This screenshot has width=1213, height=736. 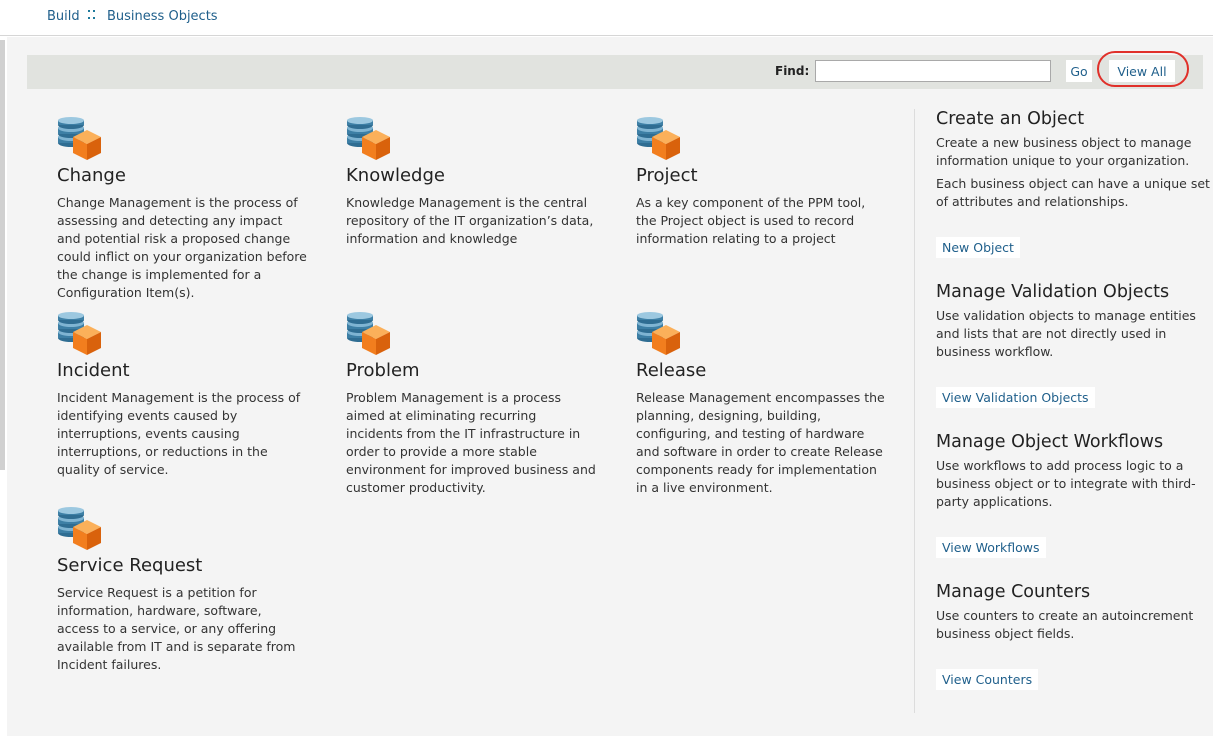 I want to click on object-title: Project, so click(x=667, y=175).